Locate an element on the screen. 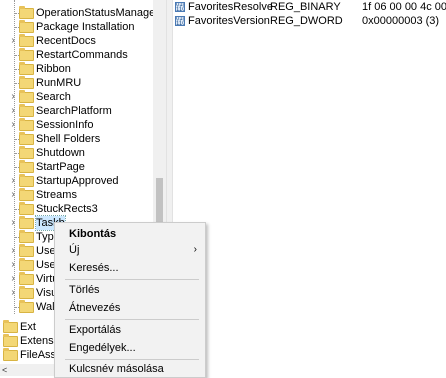 This screenshot has height=378, width=446. menu-item-export: Exportálás is located at coordinates (95, 330).